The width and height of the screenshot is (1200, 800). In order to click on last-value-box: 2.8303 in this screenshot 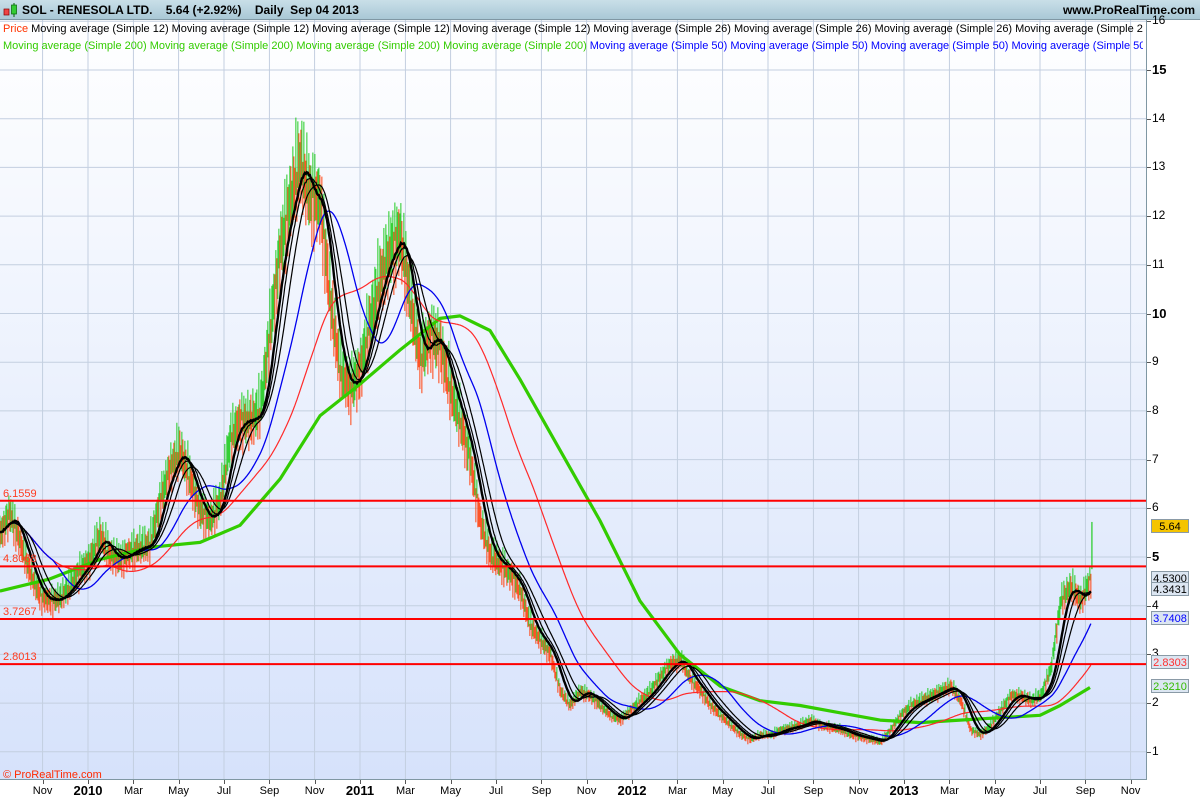, I will do `click(1170, 662)`.